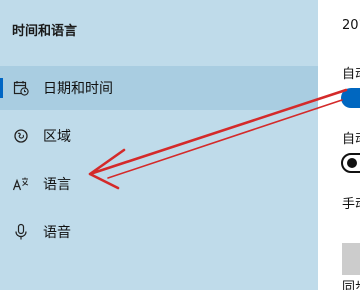  Describe the element at coordinates (21, 184) in the screenshot. I see `language-icon` at that location.